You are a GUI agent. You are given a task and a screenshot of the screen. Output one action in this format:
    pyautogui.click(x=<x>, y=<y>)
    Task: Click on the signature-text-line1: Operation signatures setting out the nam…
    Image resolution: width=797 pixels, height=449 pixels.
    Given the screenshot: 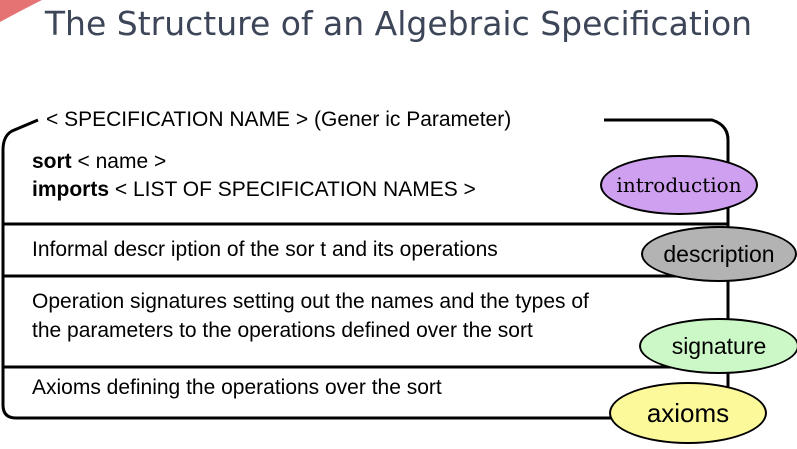 What is the action you would take?
    pyautogui.click(x=310, y=301)
    